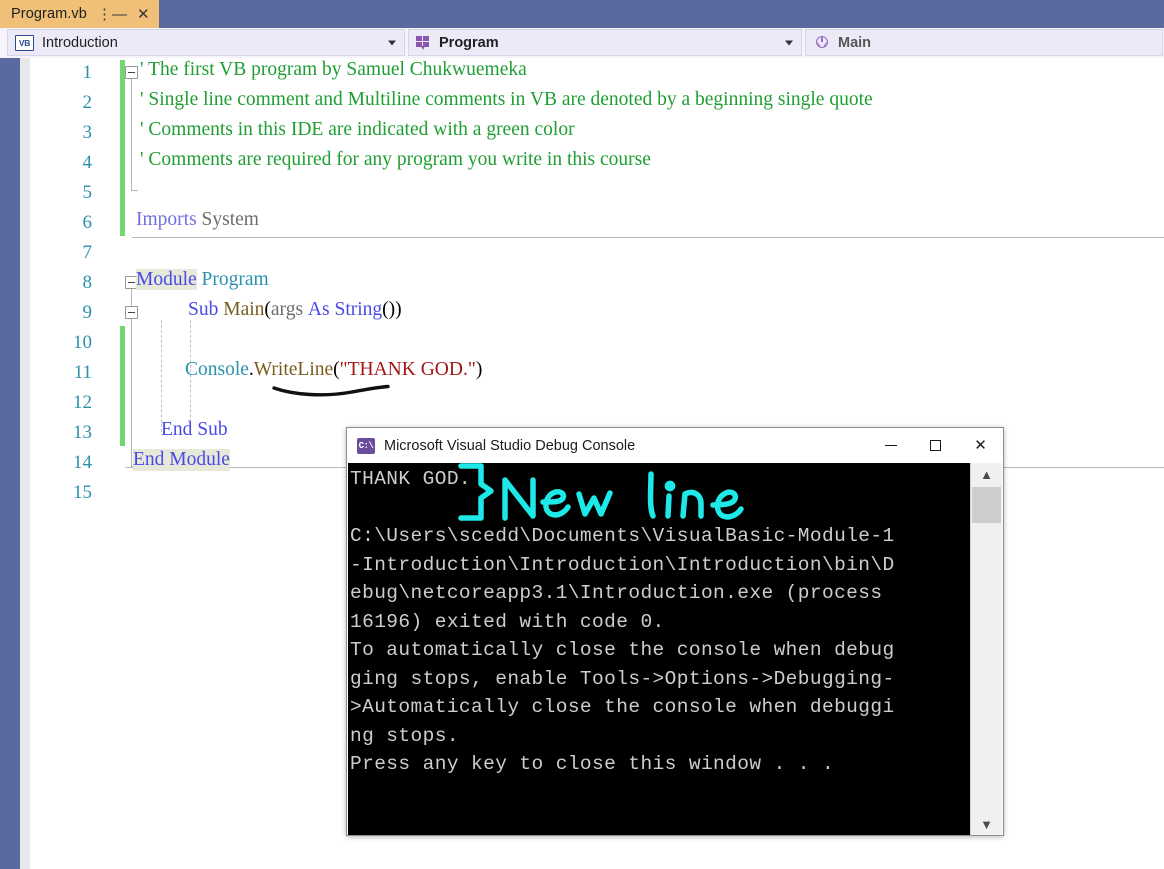 This screenshot has height=869, width=1164. I want to click on keyword-module: Module, so click(166, 279).